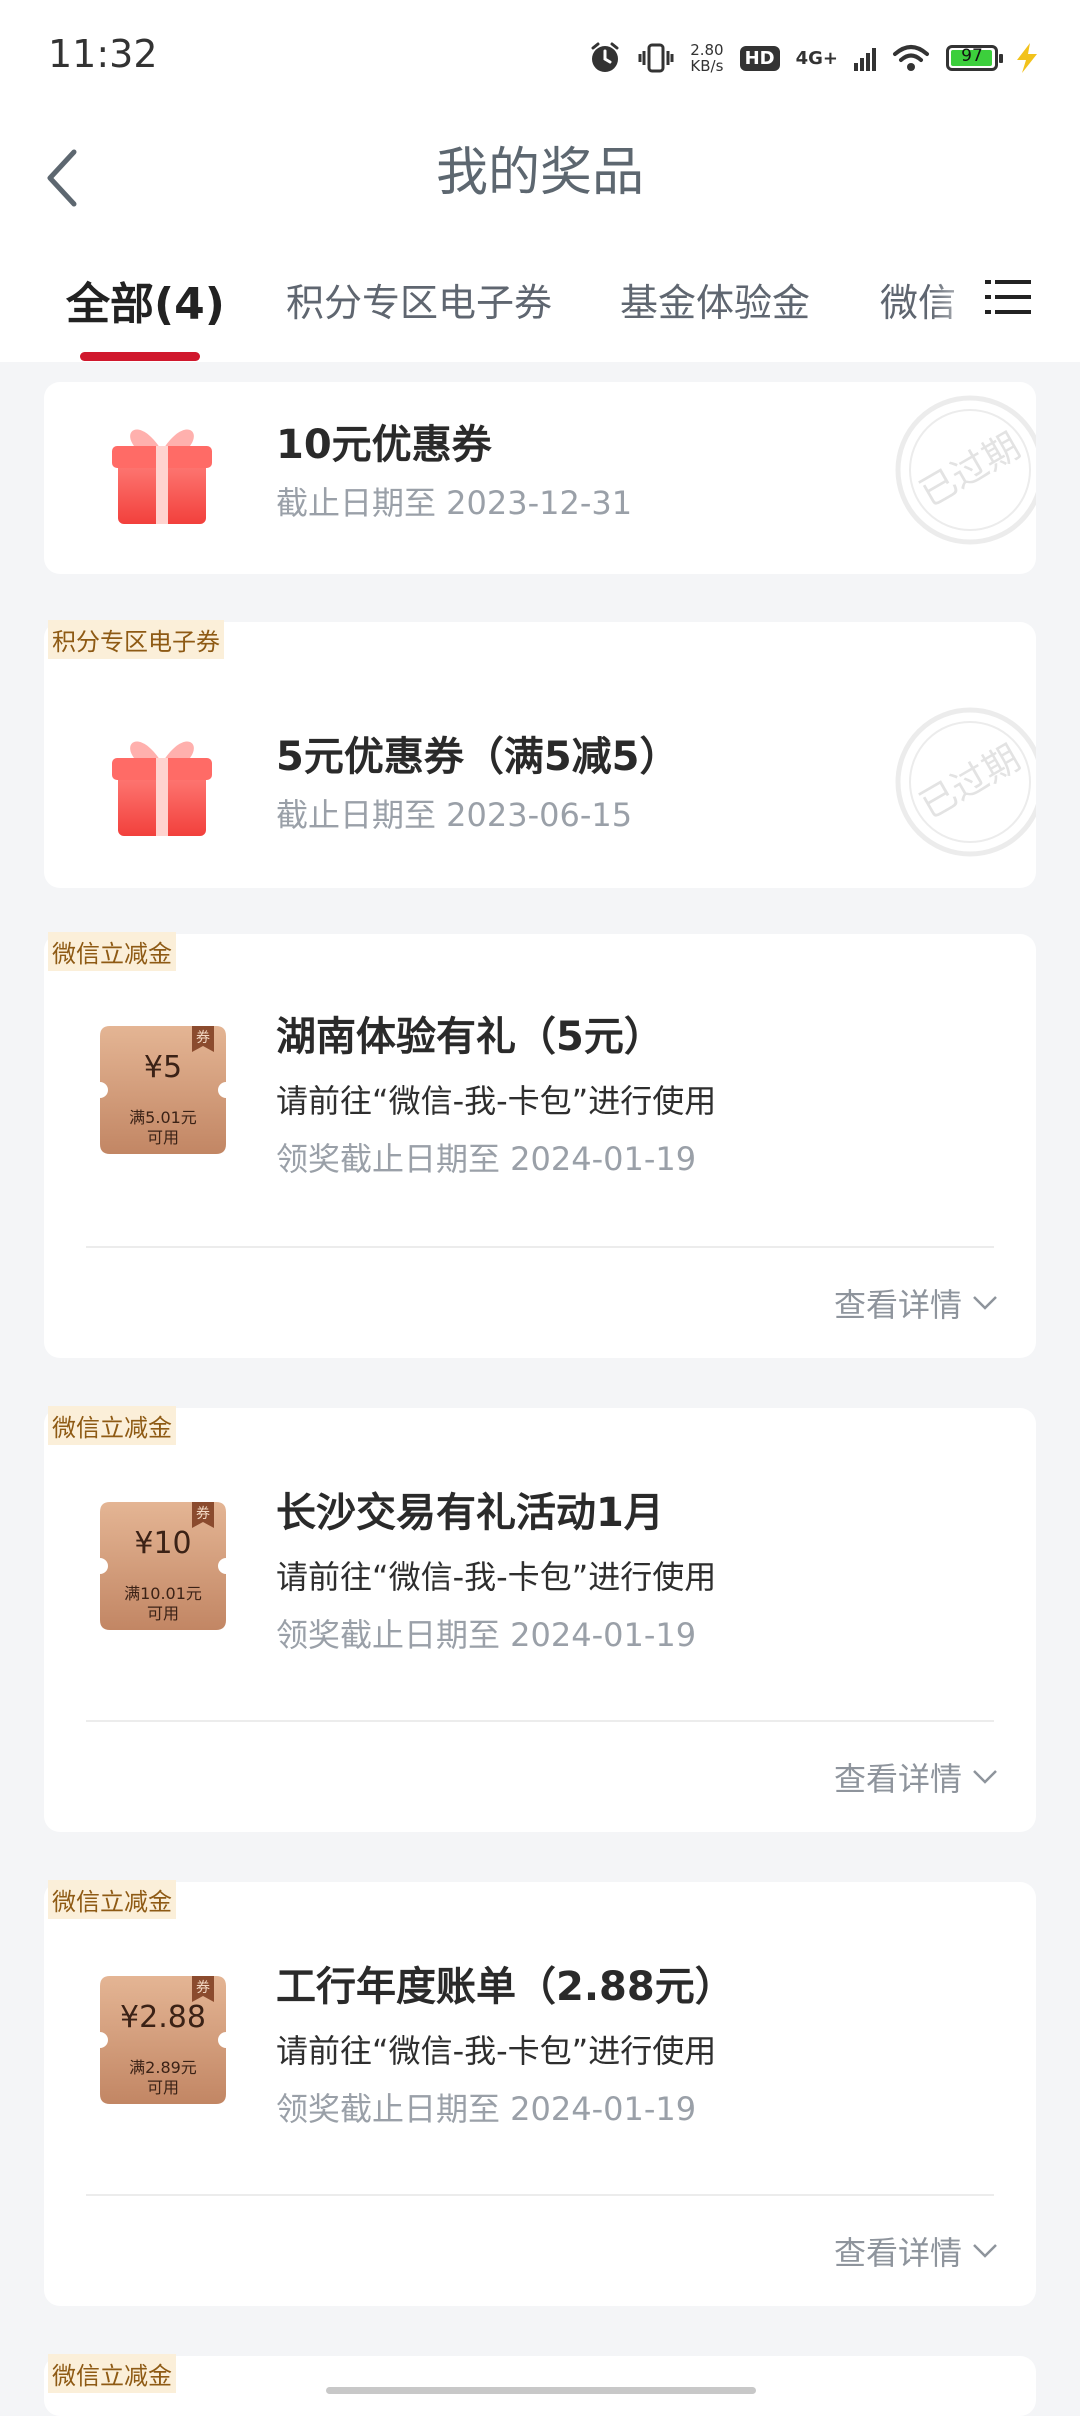  I want to click on wifi-icon, so click(911, 58).